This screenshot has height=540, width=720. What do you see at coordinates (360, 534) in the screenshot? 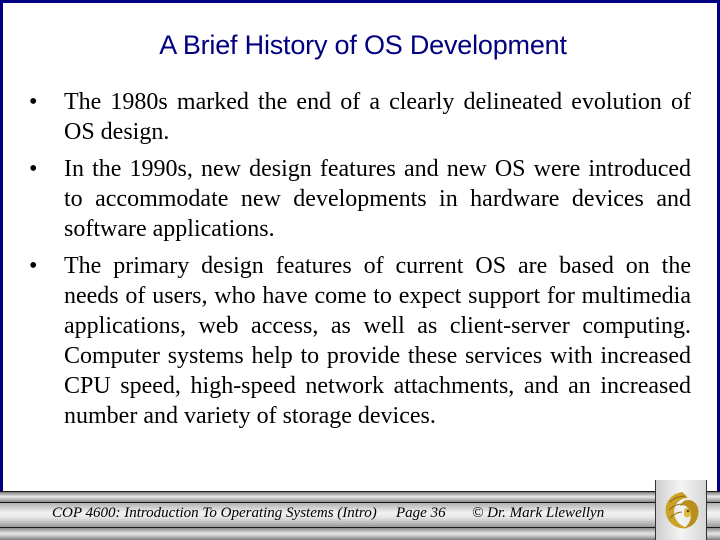
I see `footer-band-bottom` at bounding box center [360, 534].